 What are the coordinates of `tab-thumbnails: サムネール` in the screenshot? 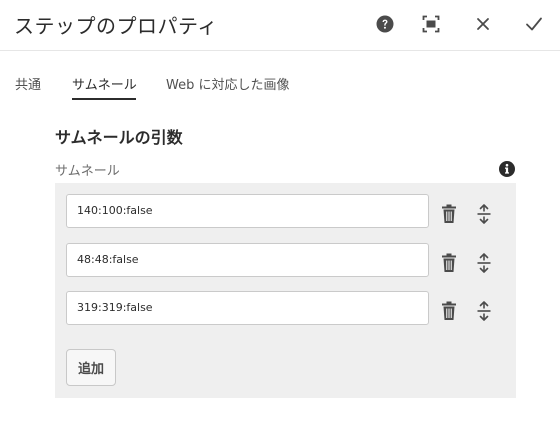 It's located at (104, 83).